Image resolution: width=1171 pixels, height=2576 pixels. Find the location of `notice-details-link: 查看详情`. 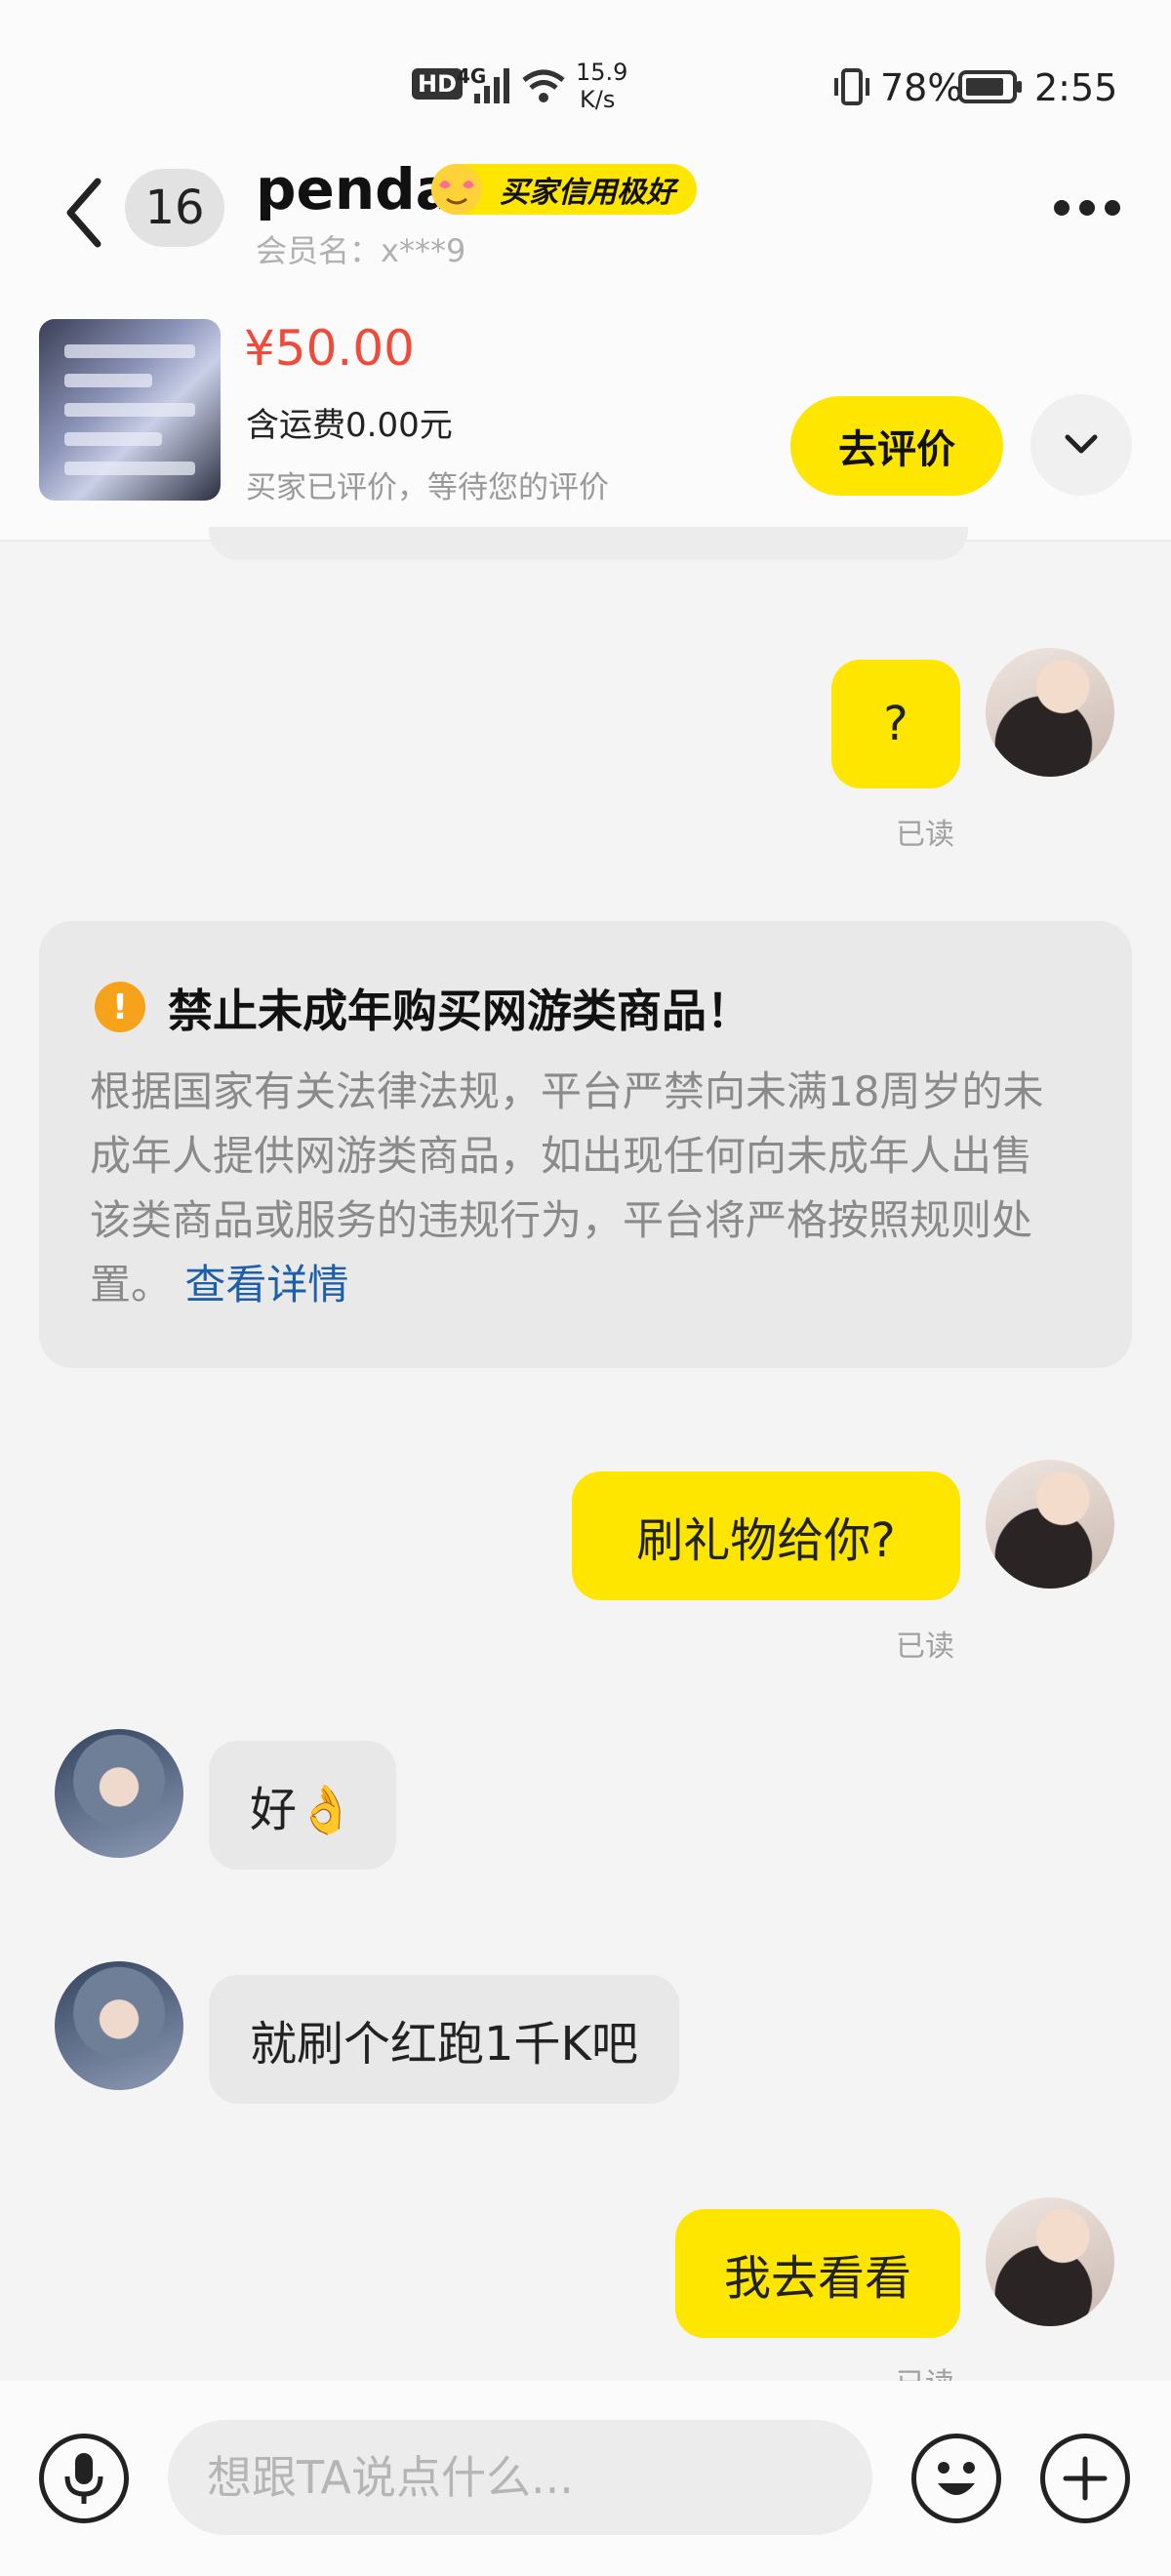

notice-details-link: 查看详情 is located at coordinates (266, 1284).